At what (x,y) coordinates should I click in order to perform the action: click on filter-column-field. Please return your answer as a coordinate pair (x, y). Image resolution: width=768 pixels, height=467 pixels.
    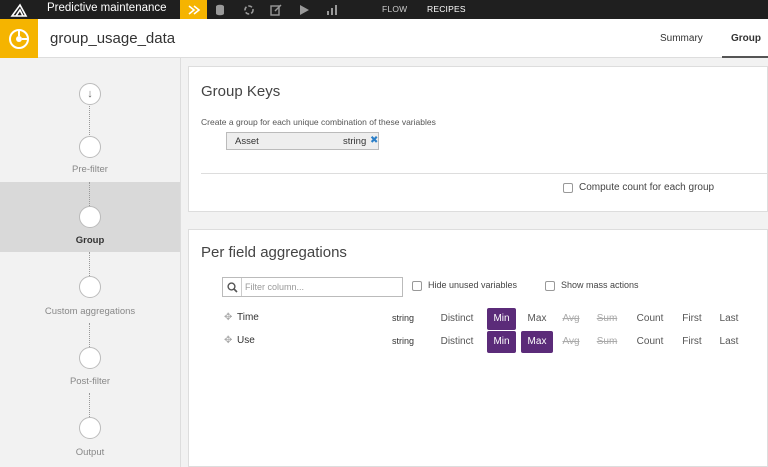
    Looking at the image, I should click on (312, 287).